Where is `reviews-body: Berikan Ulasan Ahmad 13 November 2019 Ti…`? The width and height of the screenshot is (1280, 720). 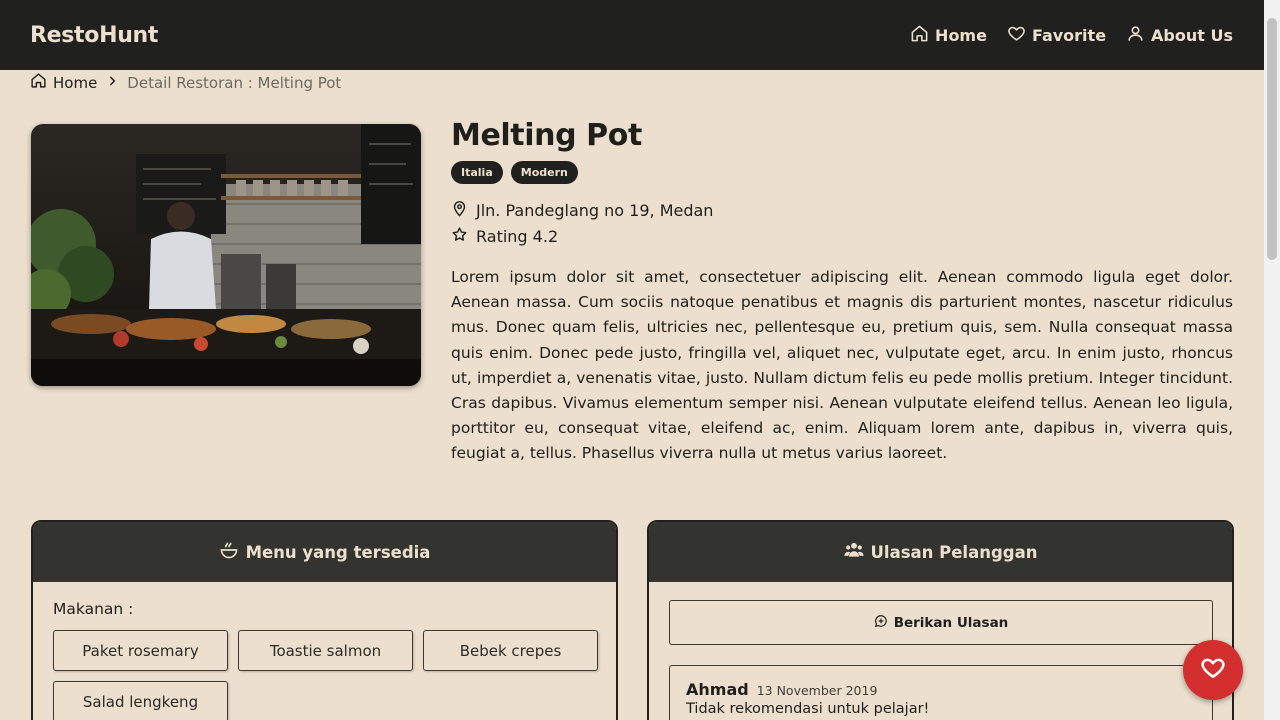 reviews-body: Berikan Ulasan Ahmad 13 November 2019 Ti… is located at coordinates (940, 651).